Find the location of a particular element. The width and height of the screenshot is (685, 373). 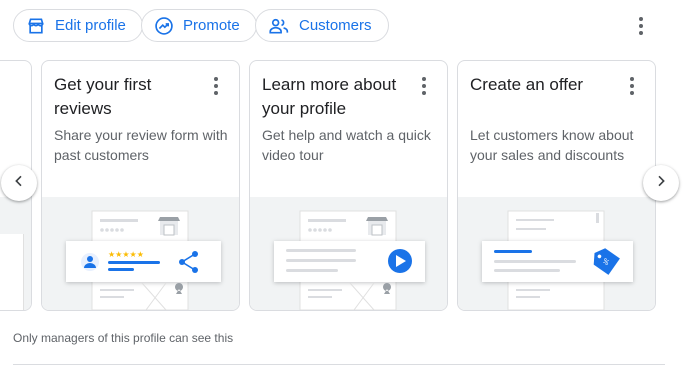

card-description: Get help and watch a quick video tour is located at coordinates (346, 145).